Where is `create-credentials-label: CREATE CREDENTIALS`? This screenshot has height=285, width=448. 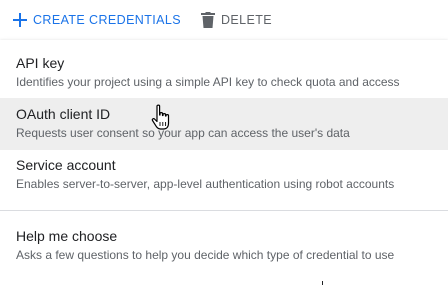 create-credentials-label: CREATE CREDENTIALS is located at coordinates (107, 20).